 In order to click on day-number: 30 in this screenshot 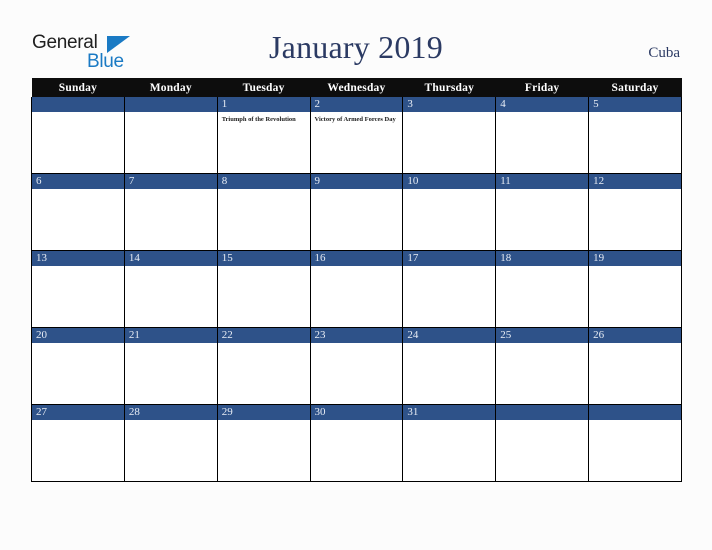, I will do `click(356, 412)`.